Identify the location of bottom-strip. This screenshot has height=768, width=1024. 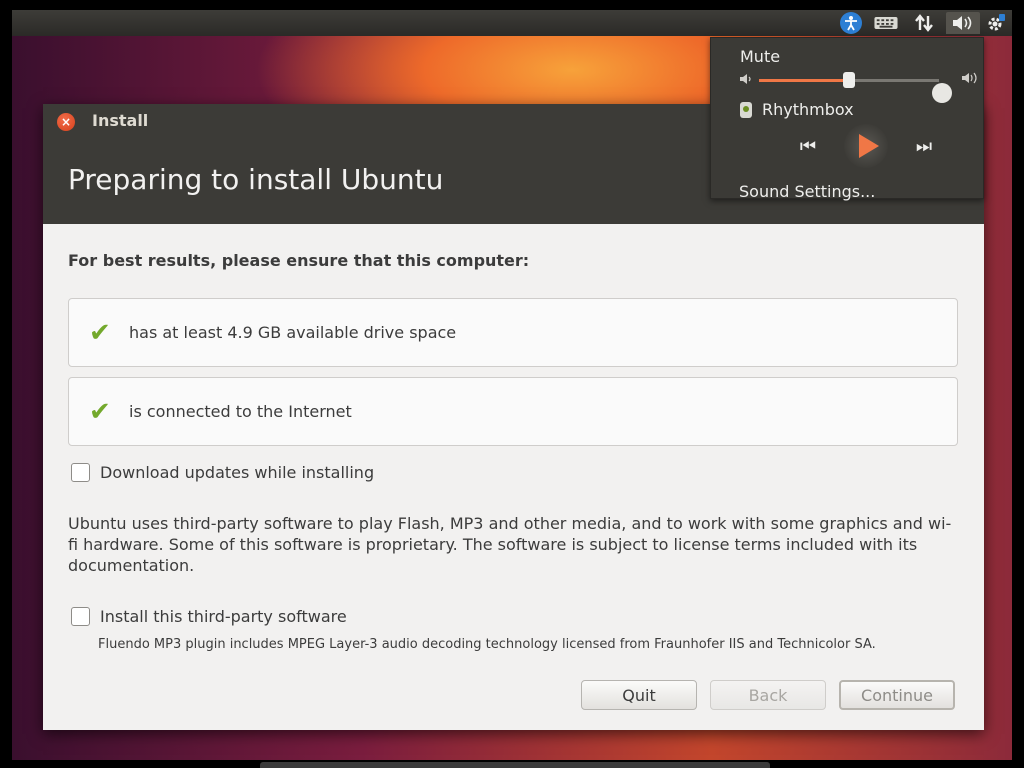
(515, 765).